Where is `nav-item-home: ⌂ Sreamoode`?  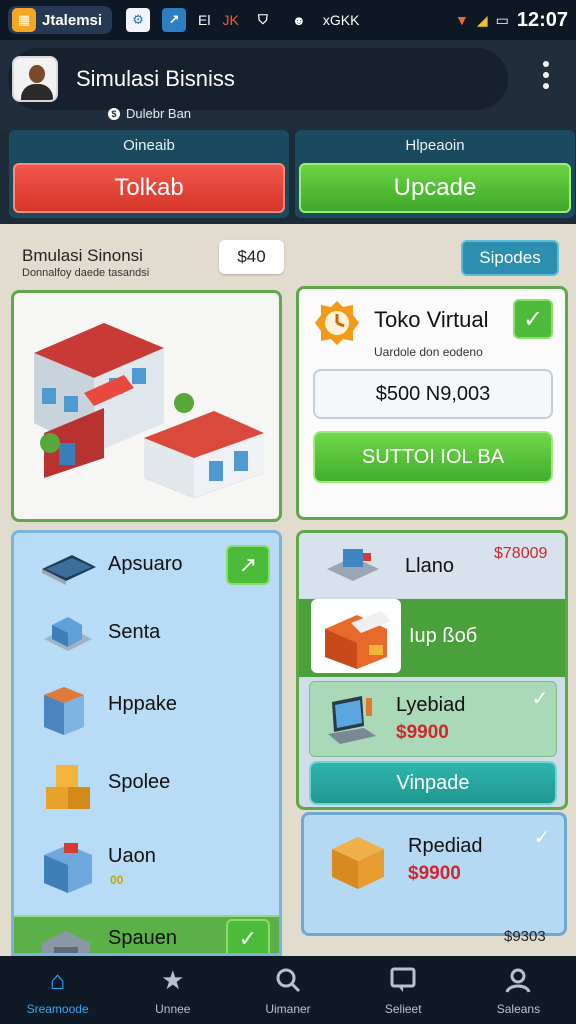
nav-item-home: ⌂ Sreamoode is located at coordinates (57, 990).